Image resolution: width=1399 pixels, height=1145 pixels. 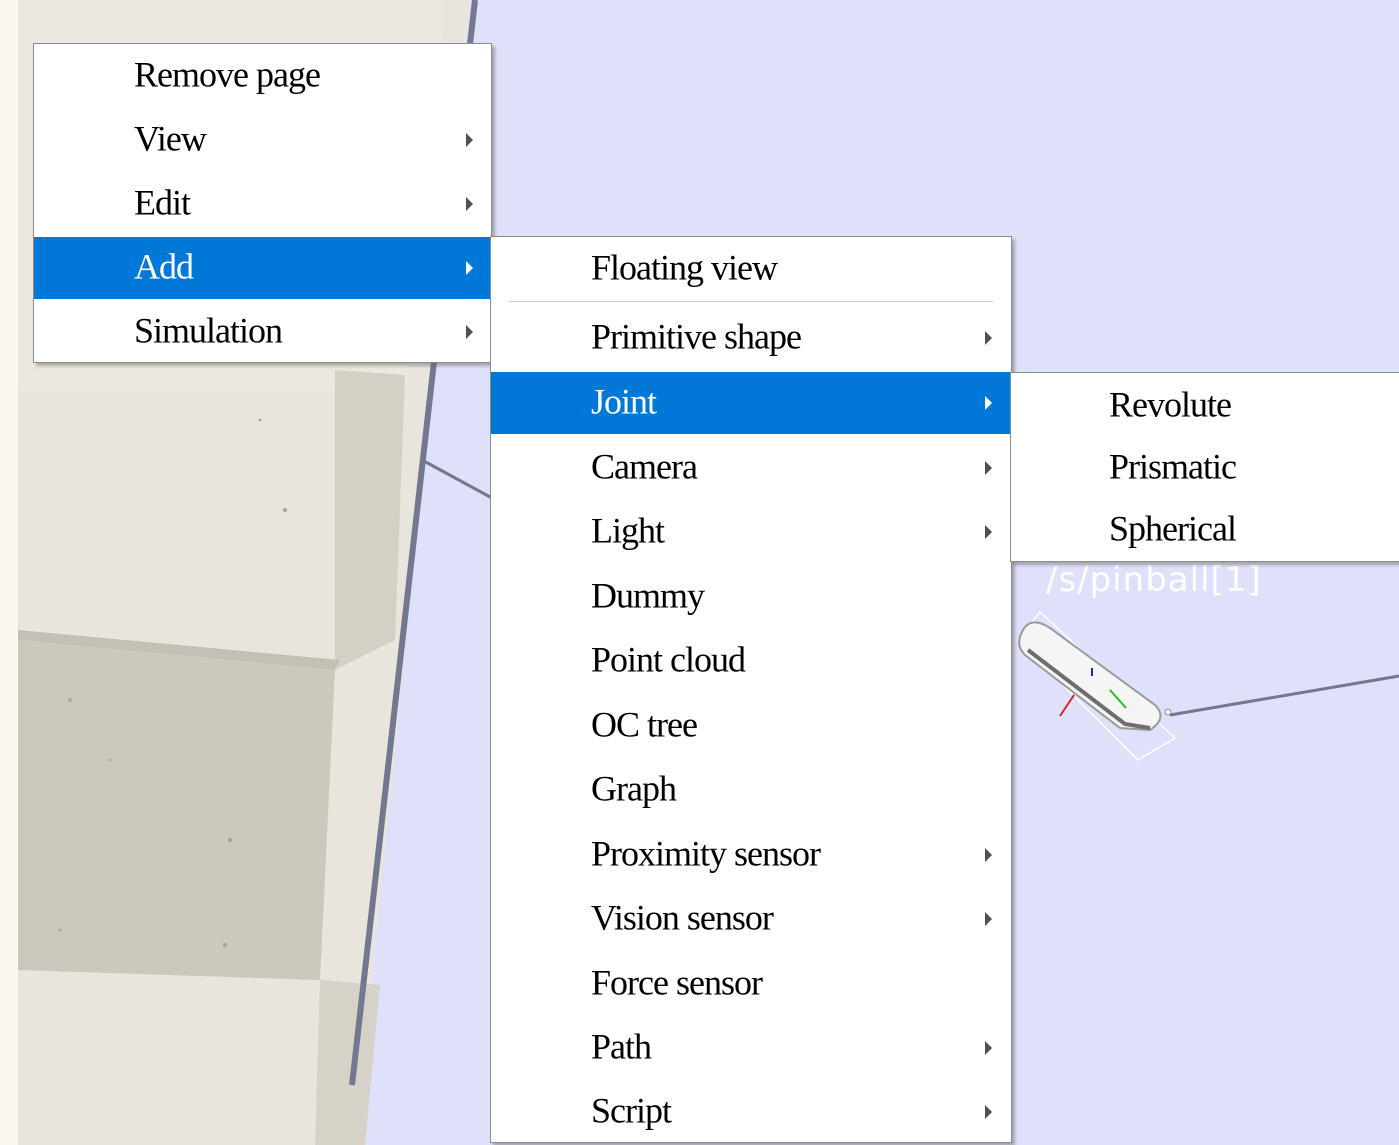 I want to click on menu-item-joint: Joint, so click(x=751, y=403).